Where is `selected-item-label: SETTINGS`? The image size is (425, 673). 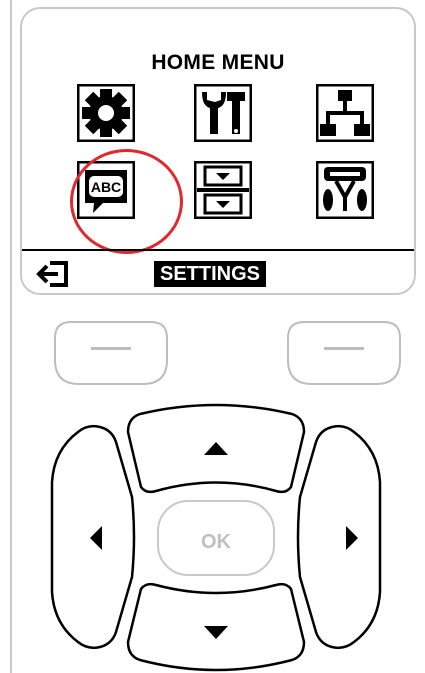
selected-item-label: SETTINGS is located at coordinates (210, 274).